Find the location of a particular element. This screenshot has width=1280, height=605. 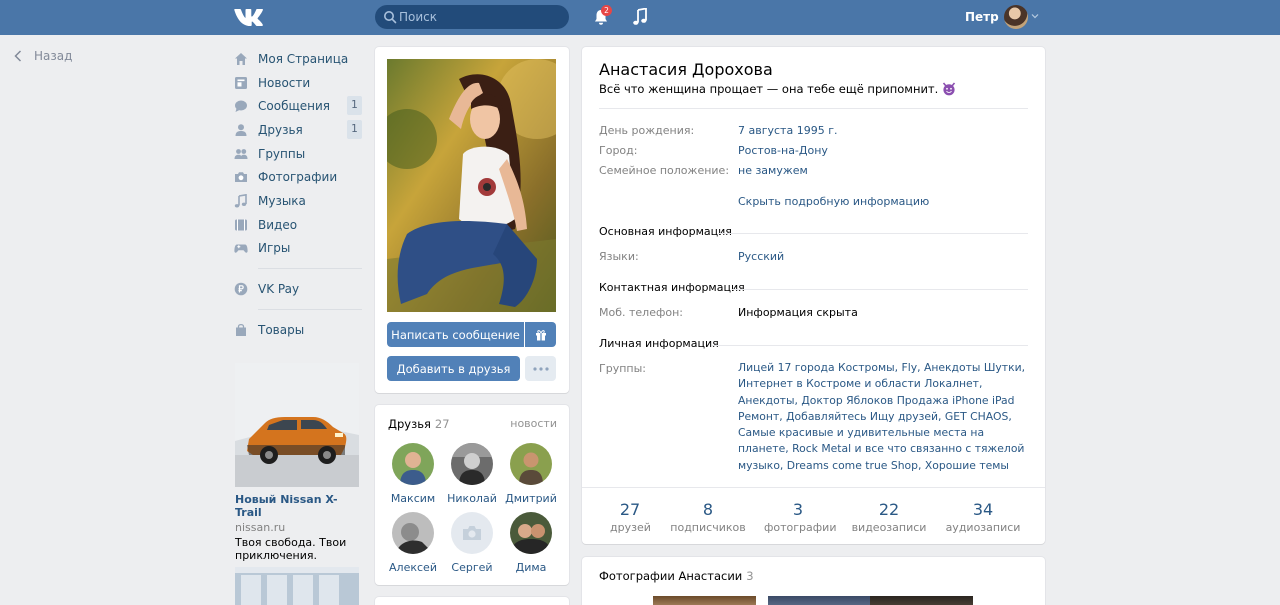

sidebar-item-news: Новости is located at coordinates (298, 83).